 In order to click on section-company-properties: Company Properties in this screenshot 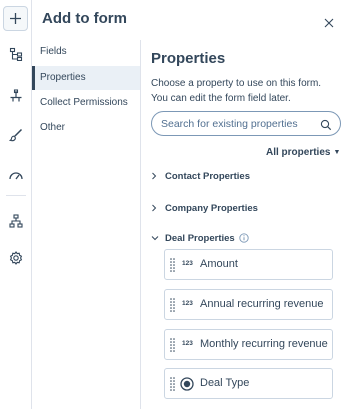, I will do `click(204, 208)`.